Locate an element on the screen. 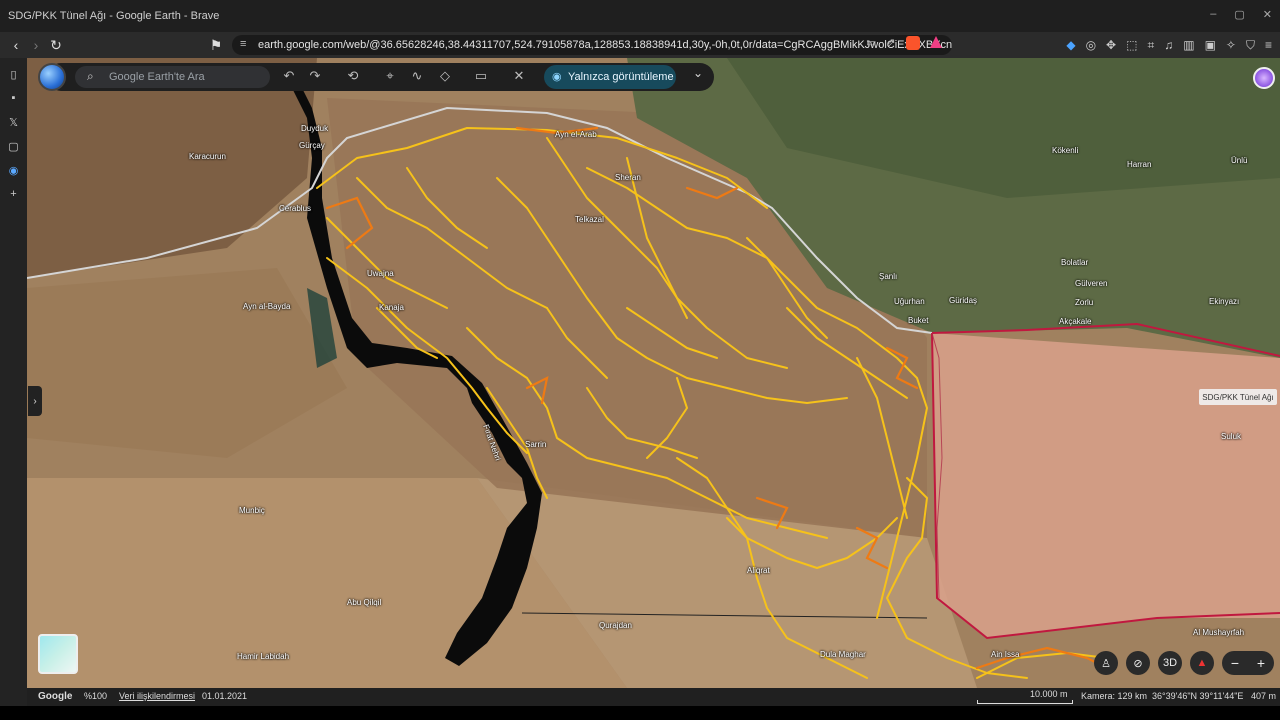 The width and height of the screenshot is (1280, 720). sidebar-app-icon: ▢ is located at coordinates (13, 146).